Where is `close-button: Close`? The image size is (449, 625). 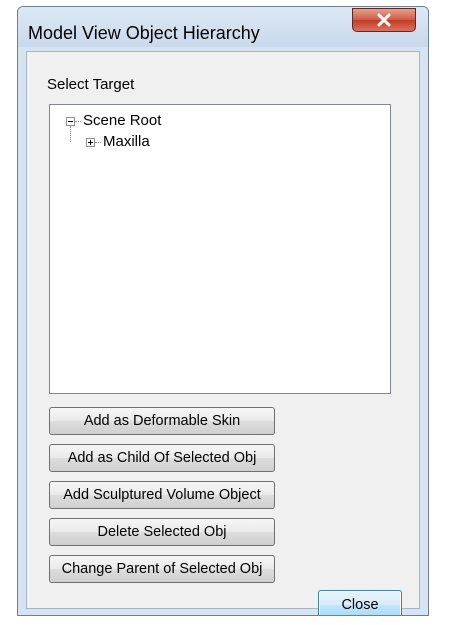
close-button: Close is located at coordinates (360, 602).